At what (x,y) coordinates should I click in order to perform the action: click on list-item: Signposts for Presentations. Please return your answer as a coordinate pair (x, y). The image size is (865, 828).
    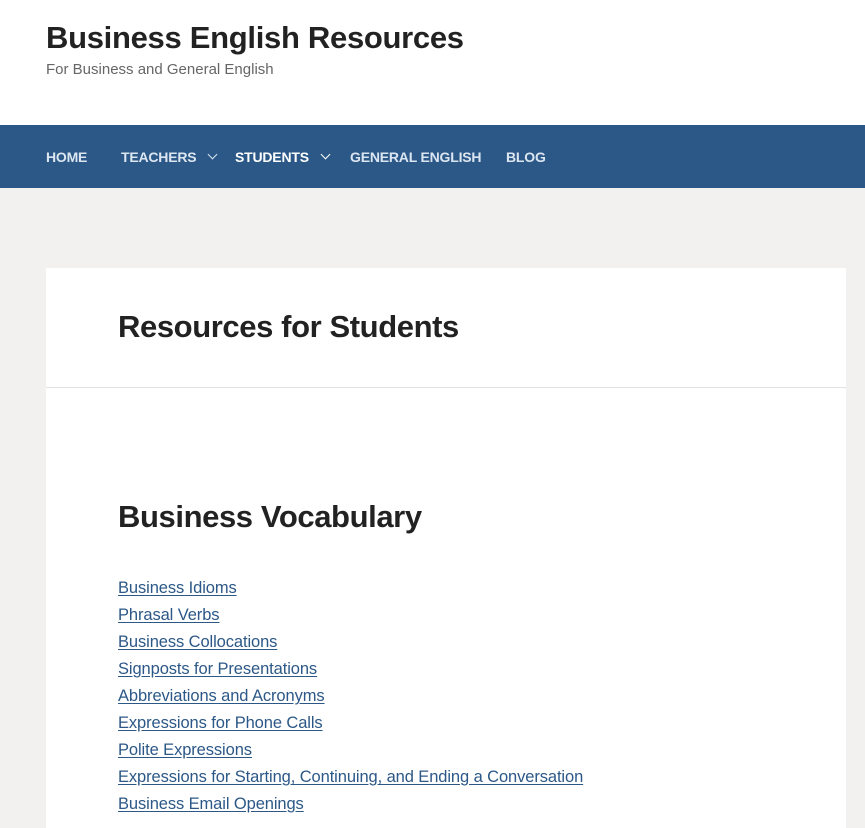
    Looking at the image, I should click on (350, 671).